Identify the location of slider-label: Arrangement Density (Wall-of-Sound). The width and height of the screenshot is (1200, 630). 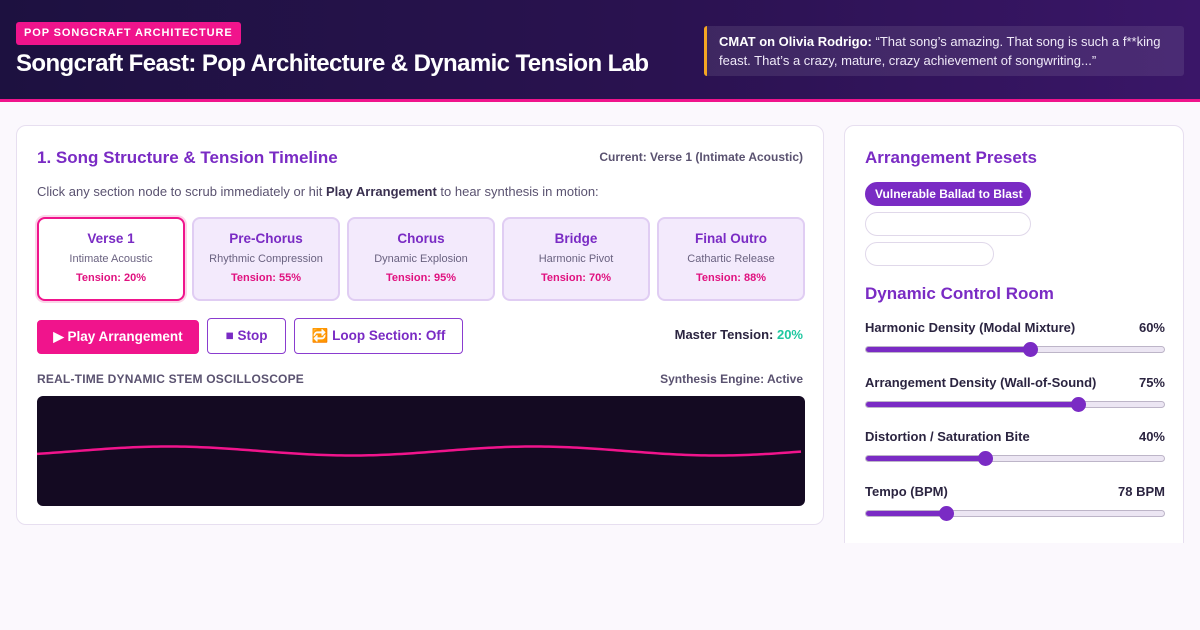
(981, 382).